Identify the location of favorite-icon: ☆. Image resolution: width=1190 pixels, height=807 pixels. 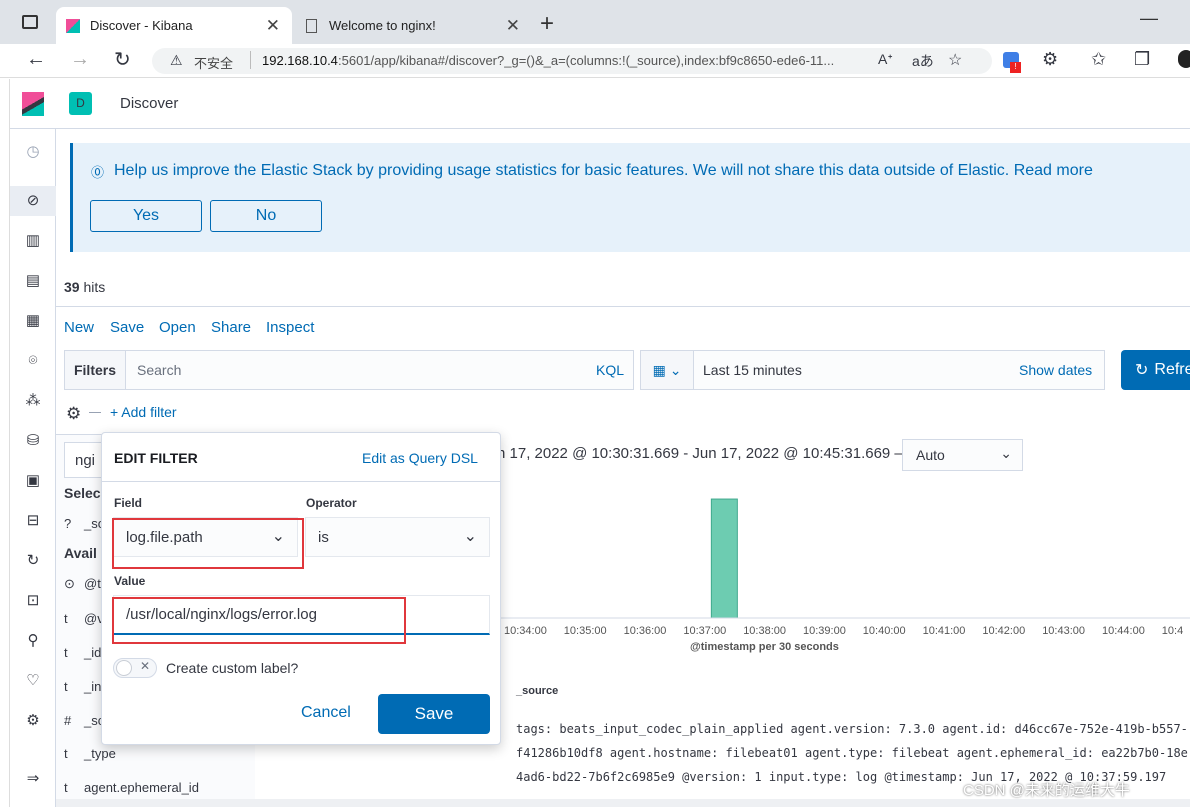
(955, 60).